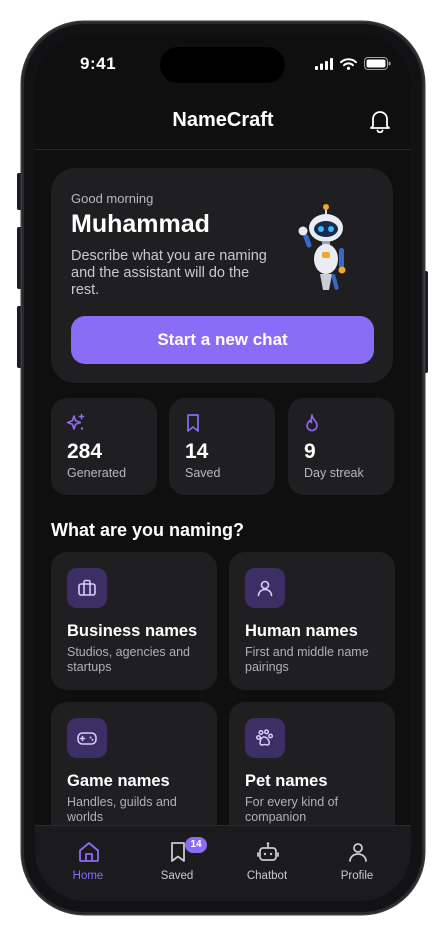  What do you see at coordinates (85, 451) in the screenshot?
I see `stat-value: 284` at bounding box center [85, 451].